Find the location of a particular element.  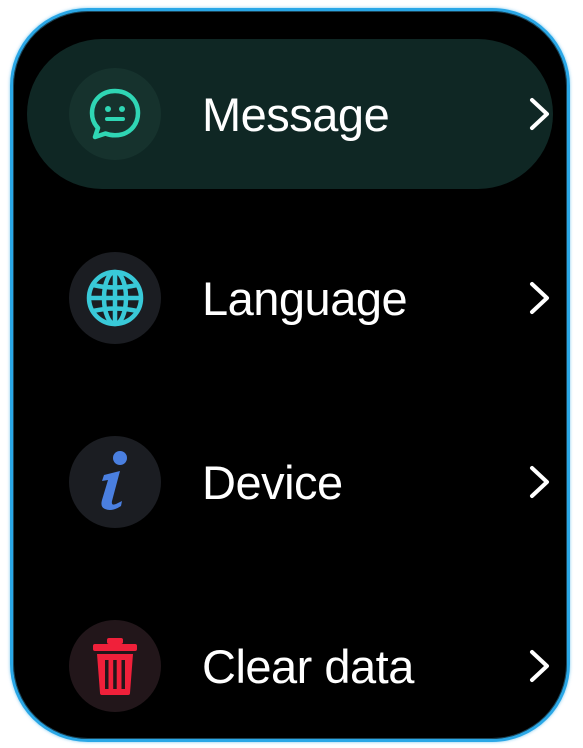

menu-item-label: Clear data is located at coordinates (308, 666).